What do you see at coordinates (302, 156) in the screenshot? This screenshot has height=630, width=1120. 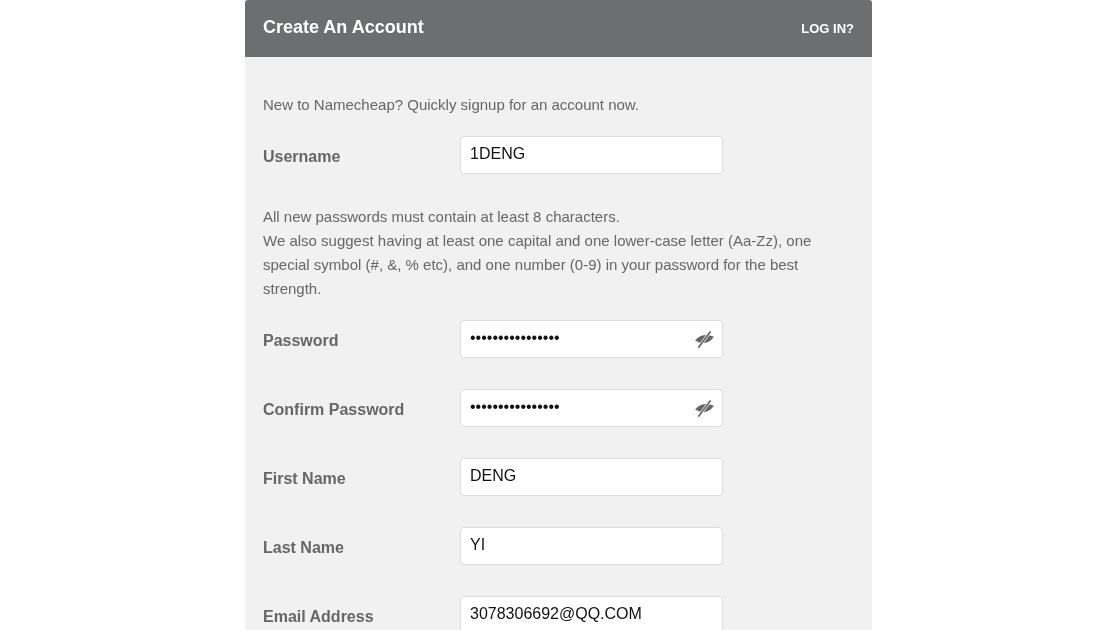 I see `field-label: Username` at bounding box center [302, 156].